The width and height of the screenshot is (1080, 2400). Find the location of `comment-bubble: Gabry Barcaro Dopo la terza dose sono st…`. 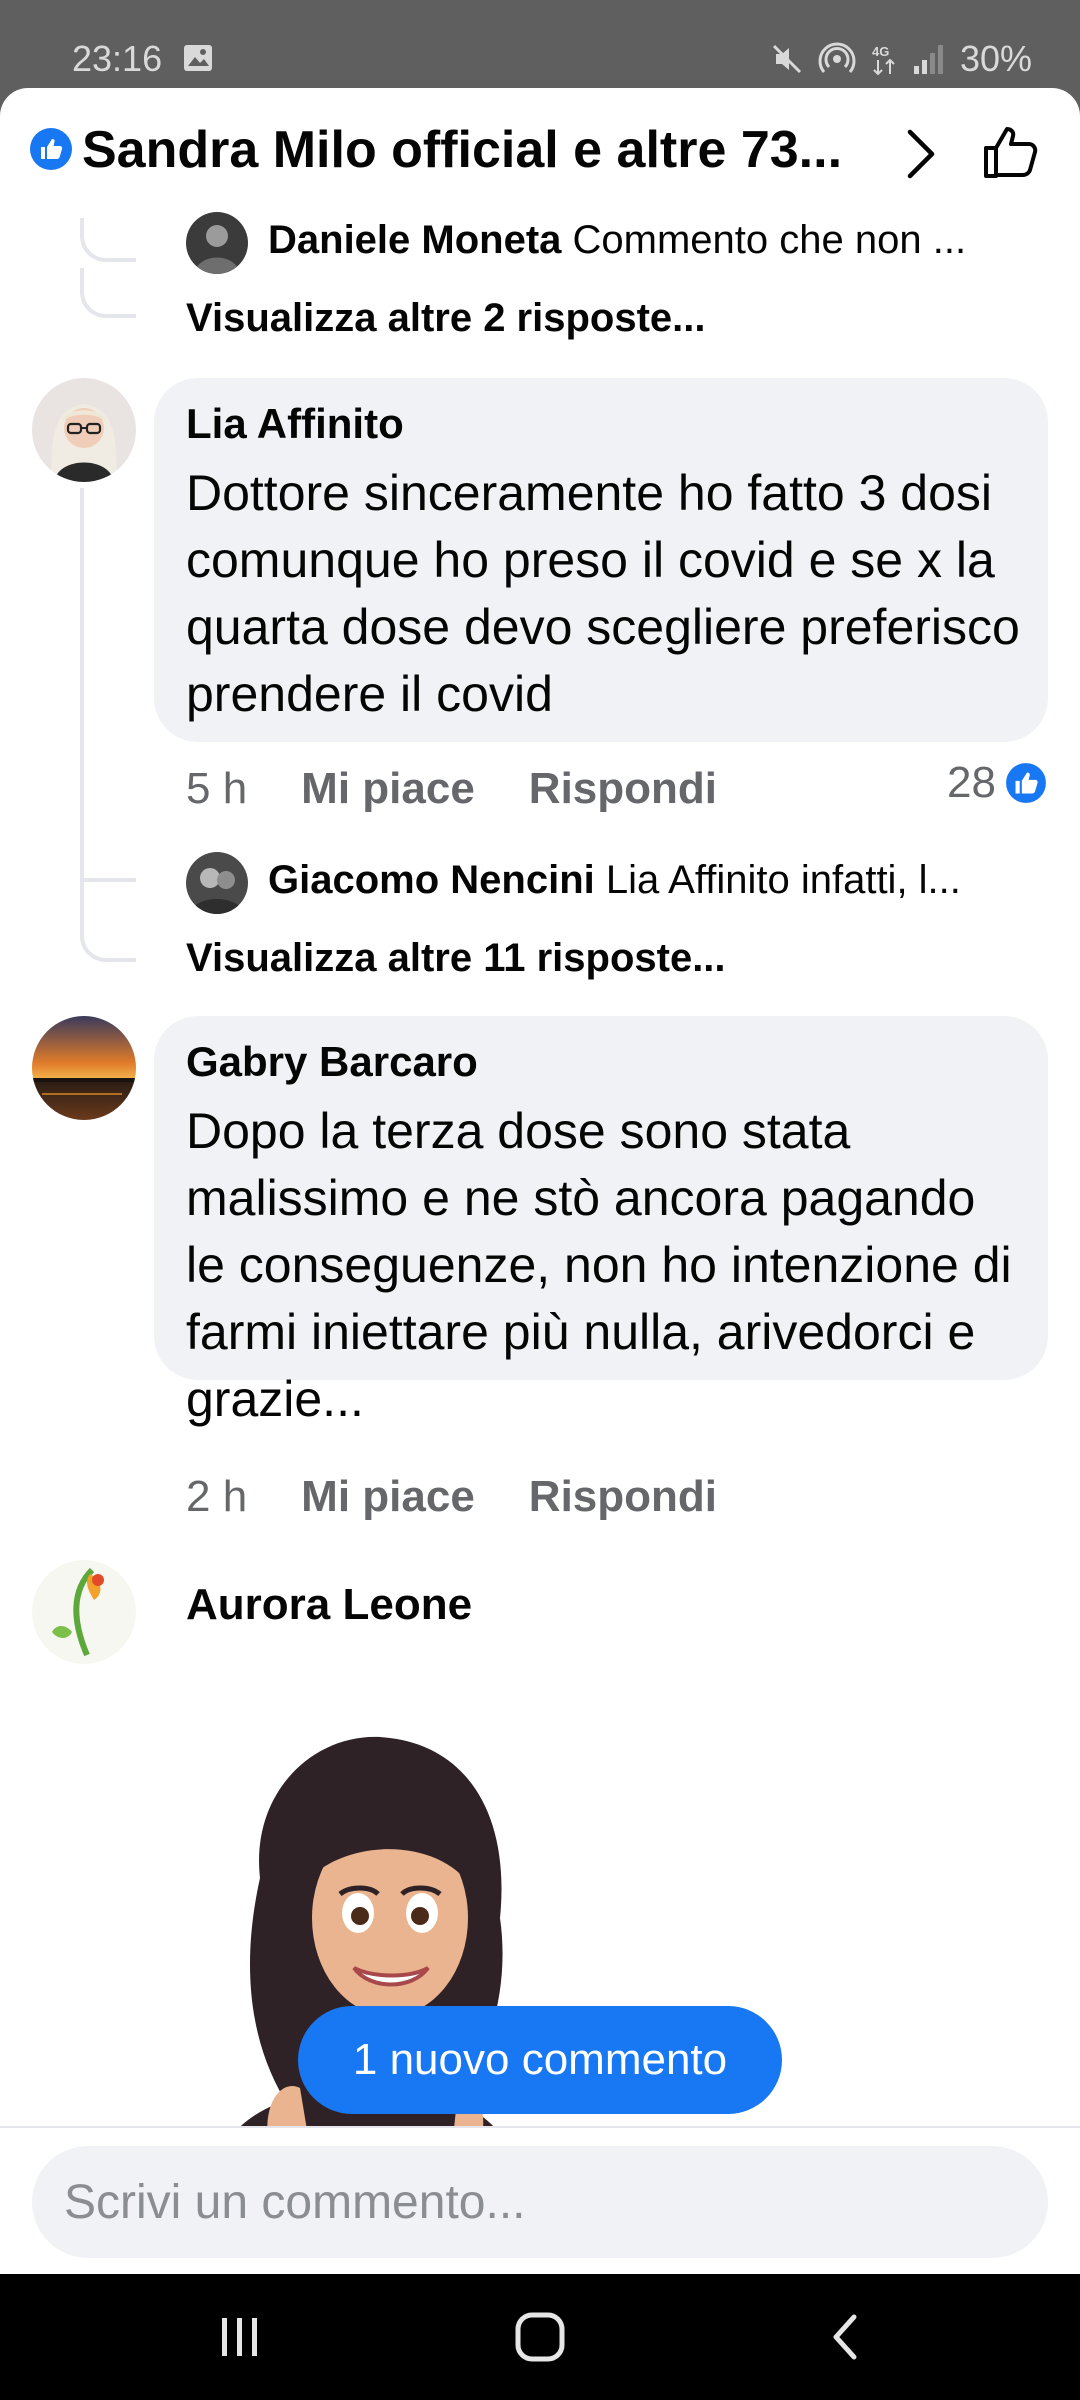

comment-bubble: Gabry Barcaro Dopo la terza dose sono st… is located at coordinates (601, 1221).